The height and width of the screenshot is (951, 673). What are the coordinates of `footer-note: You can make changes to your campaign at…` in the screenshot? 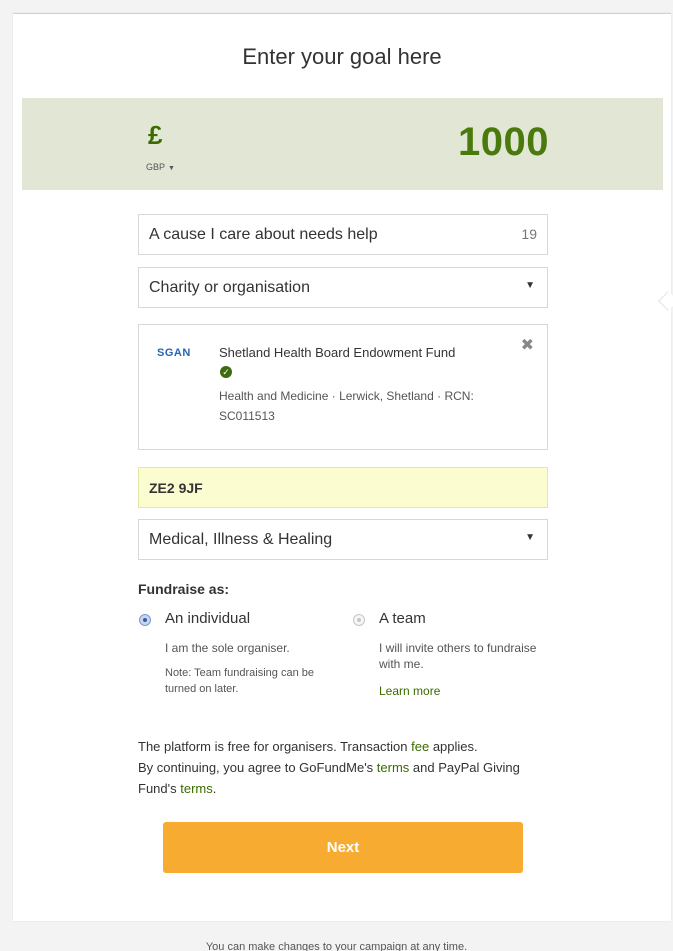 It's located at (336, 946).